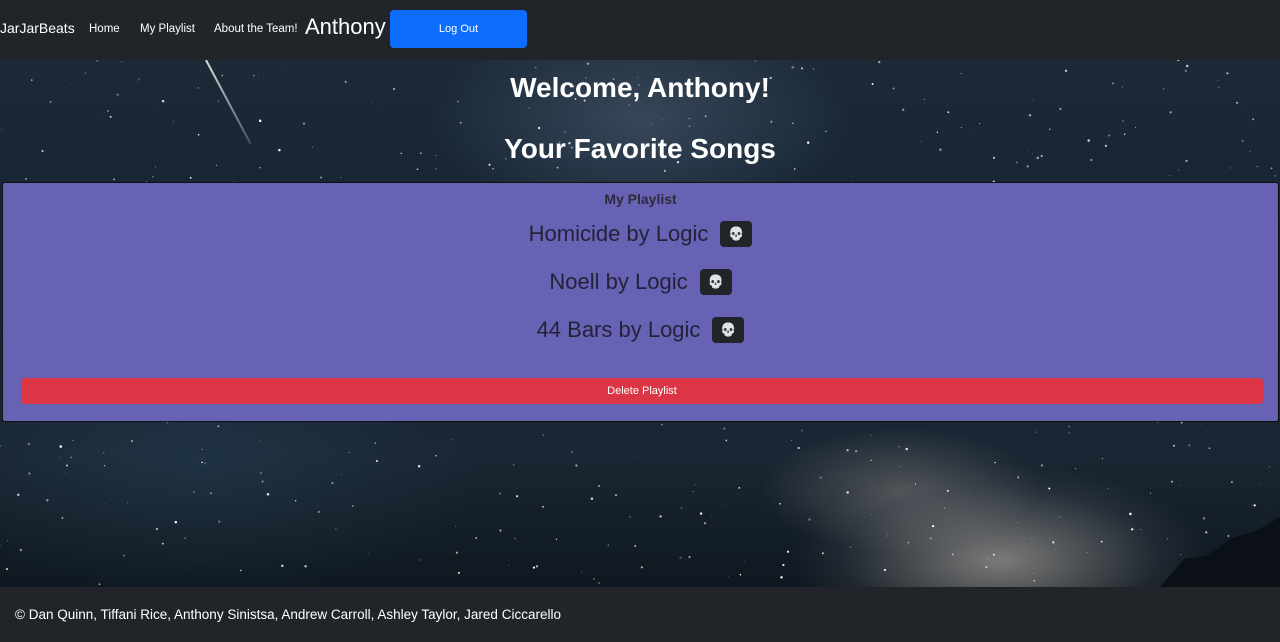  Describe the element at coordinates (618, 233) in the screenshot. I see `song-label: Homicide by Logic` at that location.